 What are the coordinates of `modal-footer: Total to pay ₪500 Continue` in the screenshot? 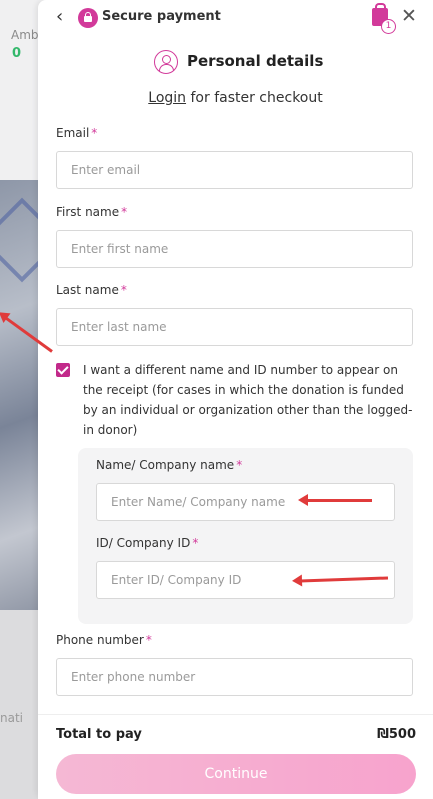 It's located at (235, 756).